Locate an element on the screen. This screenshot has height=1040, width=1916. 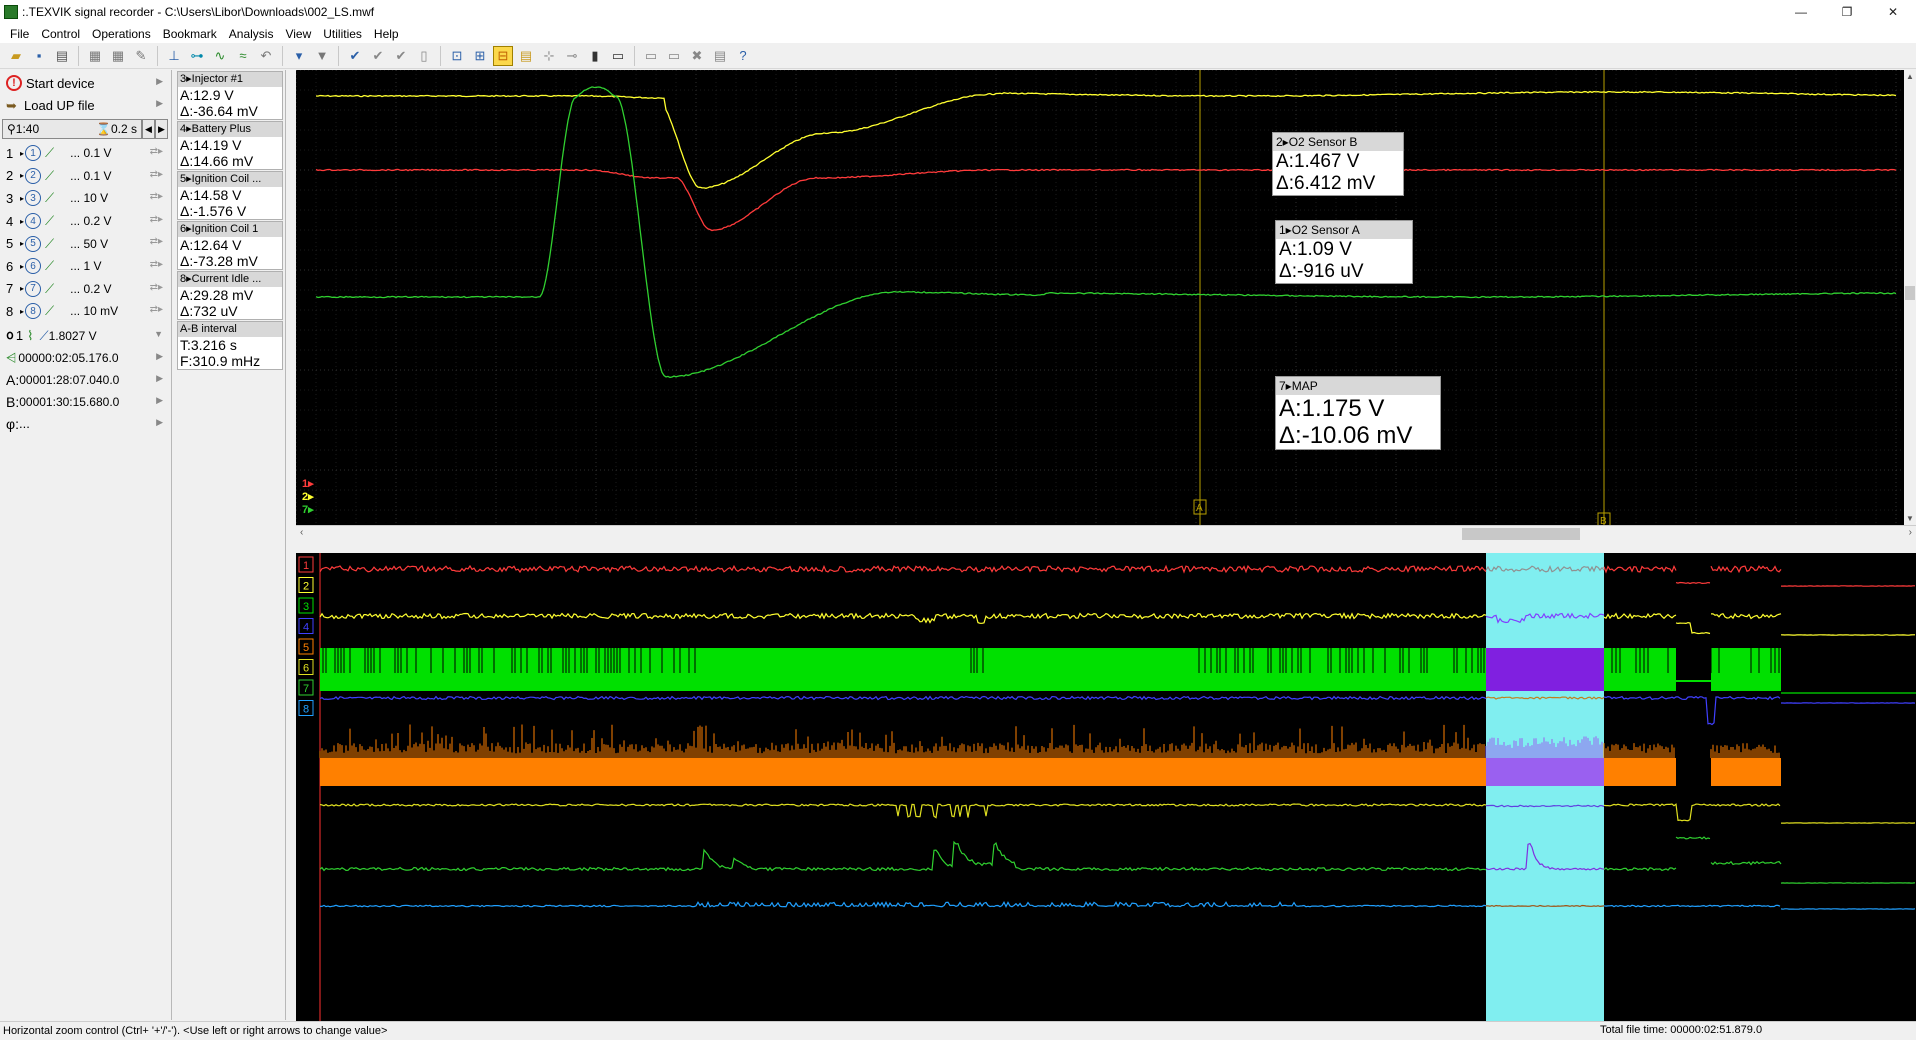
measurement-battery: 4▸Battery Plus A:14.19 V Δ:14.66 mV is located at coordinates (230, 145).